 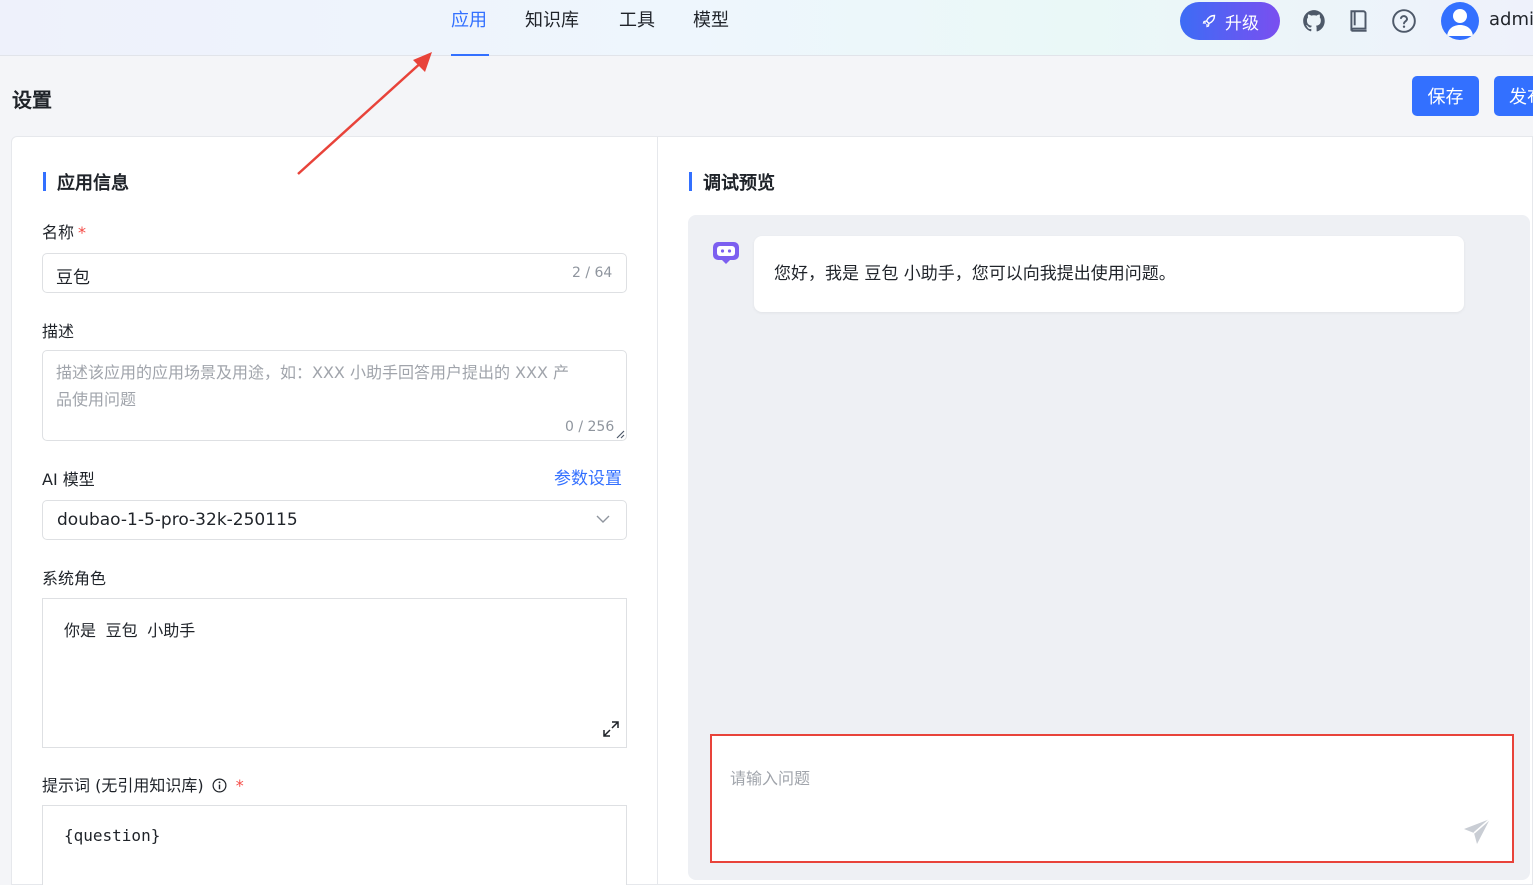 I want to click on user-icon, so click(x=1460, y=22).